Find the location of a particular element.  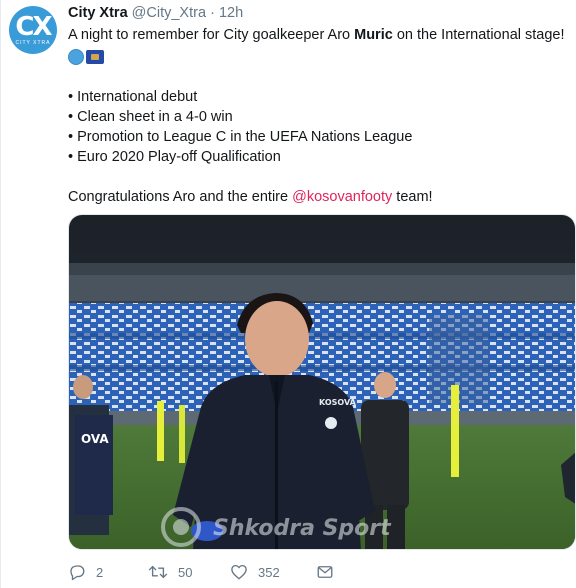

like-button: 352 is located at coordinates (273, 572).